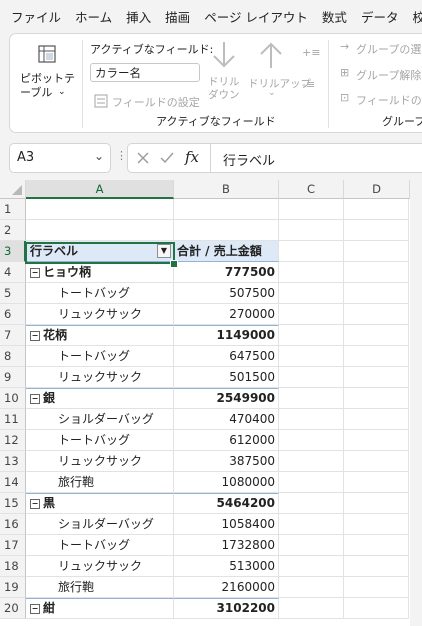  What do you see at coordinates (226, 545) in the screenshot?
I see `cell-b: 1732800` at bounding box center [226, 545].